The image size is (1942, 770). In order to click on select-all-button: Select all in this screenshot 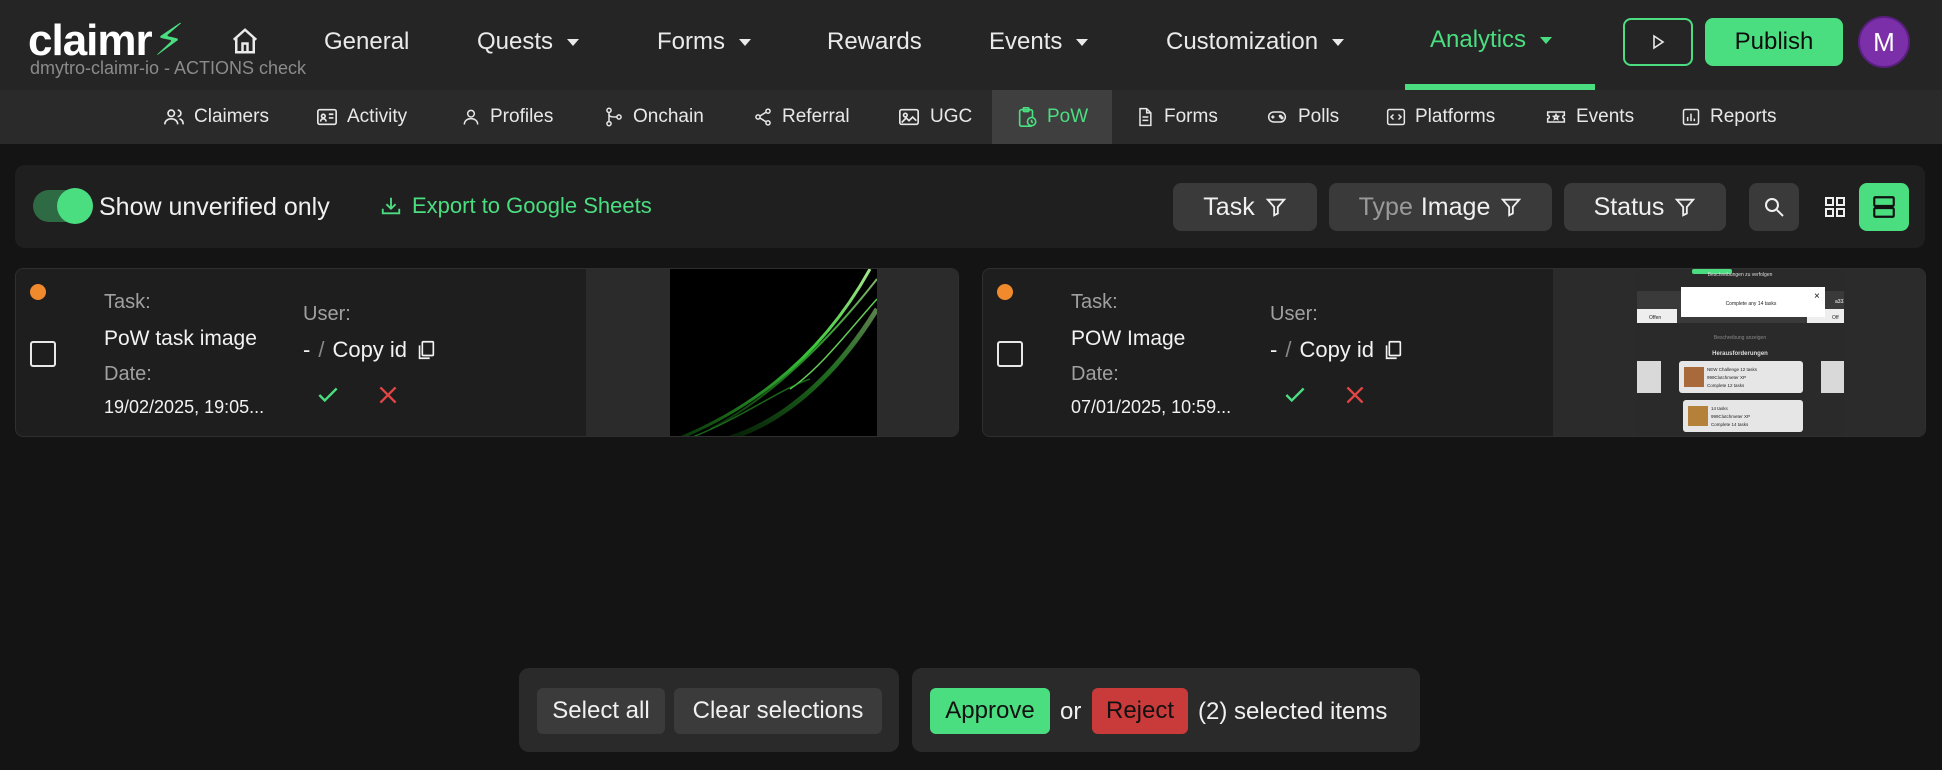, I will do `click(601, 711)`.